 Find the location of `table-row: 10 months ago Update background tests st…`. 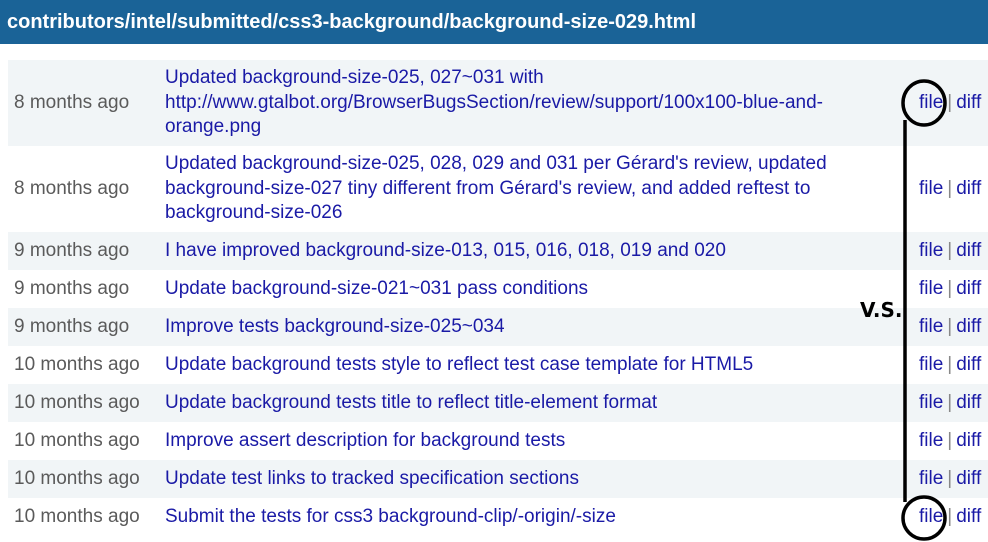

table-row: 10 months ago Update background tests st… is located at coordinates (498, 365).